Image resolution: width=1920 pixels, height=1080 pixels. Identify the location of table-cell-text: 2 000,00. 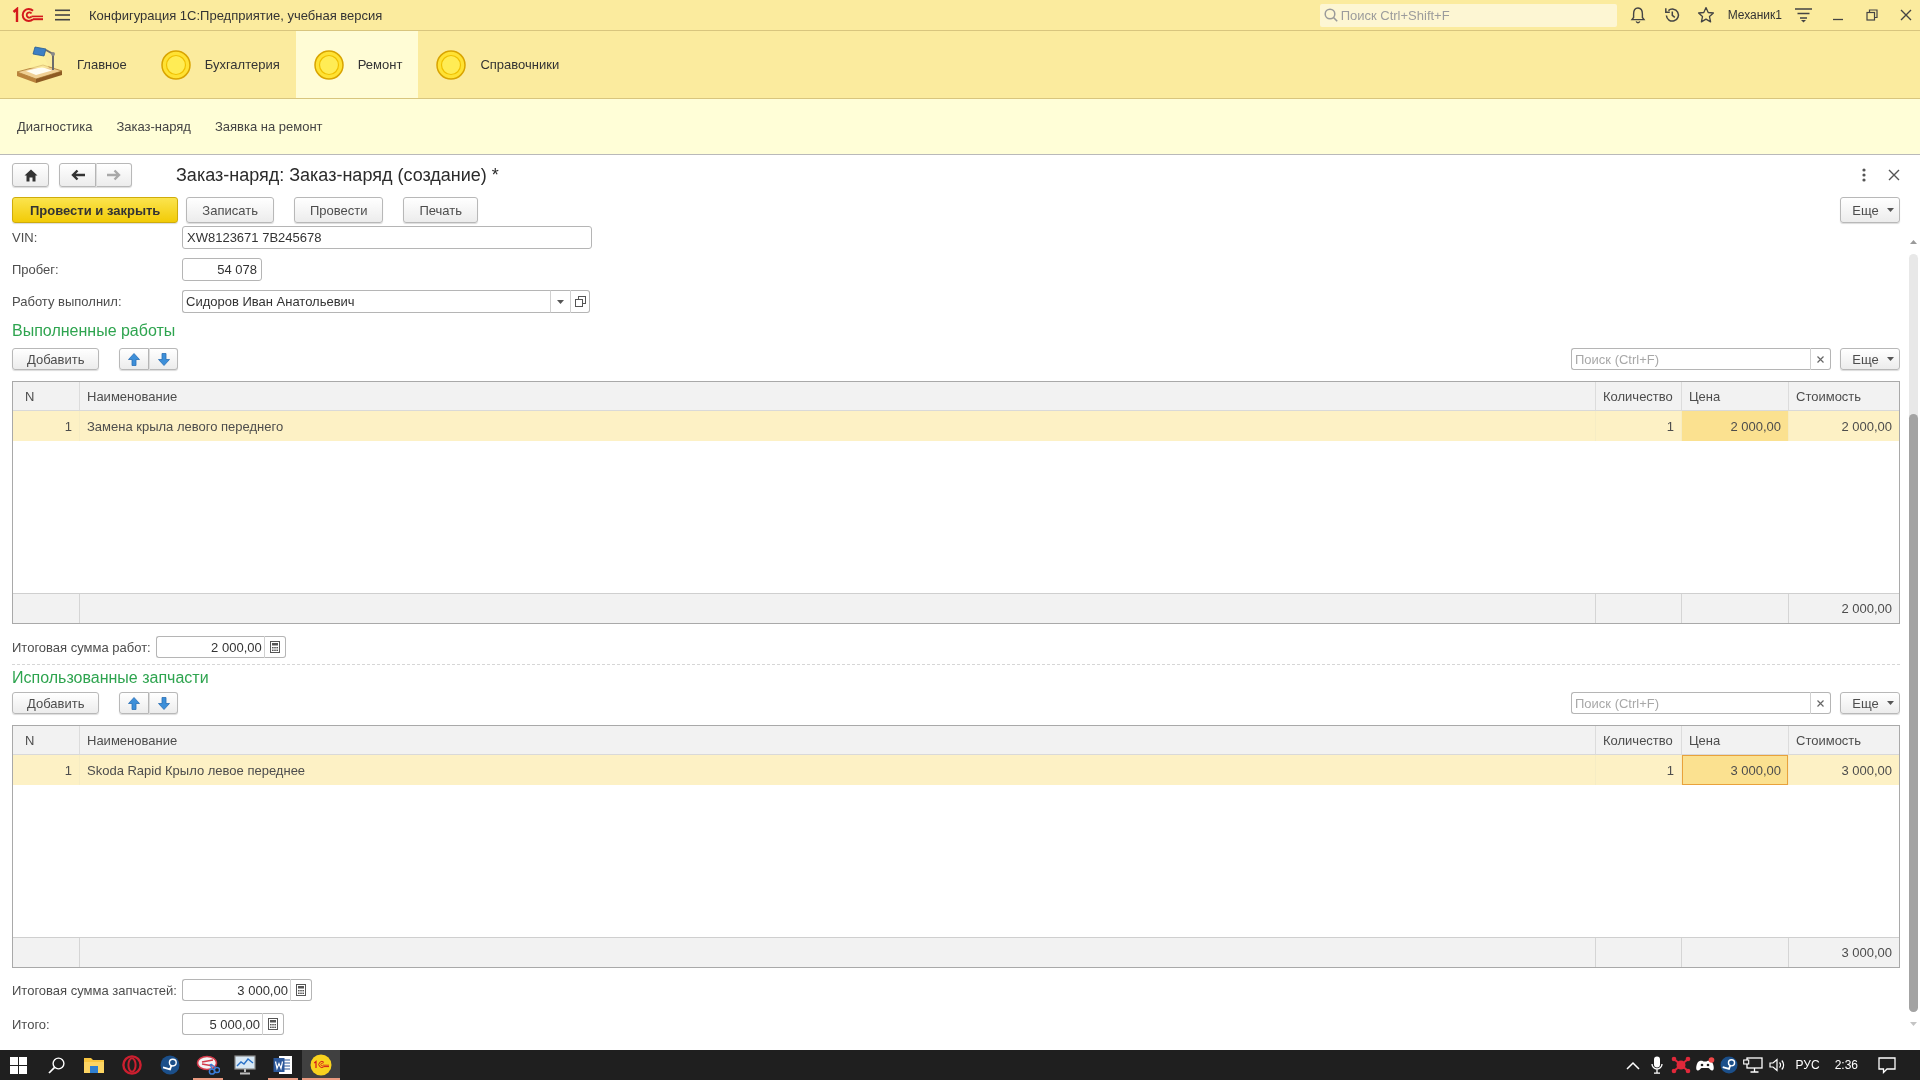
(1866, 426).